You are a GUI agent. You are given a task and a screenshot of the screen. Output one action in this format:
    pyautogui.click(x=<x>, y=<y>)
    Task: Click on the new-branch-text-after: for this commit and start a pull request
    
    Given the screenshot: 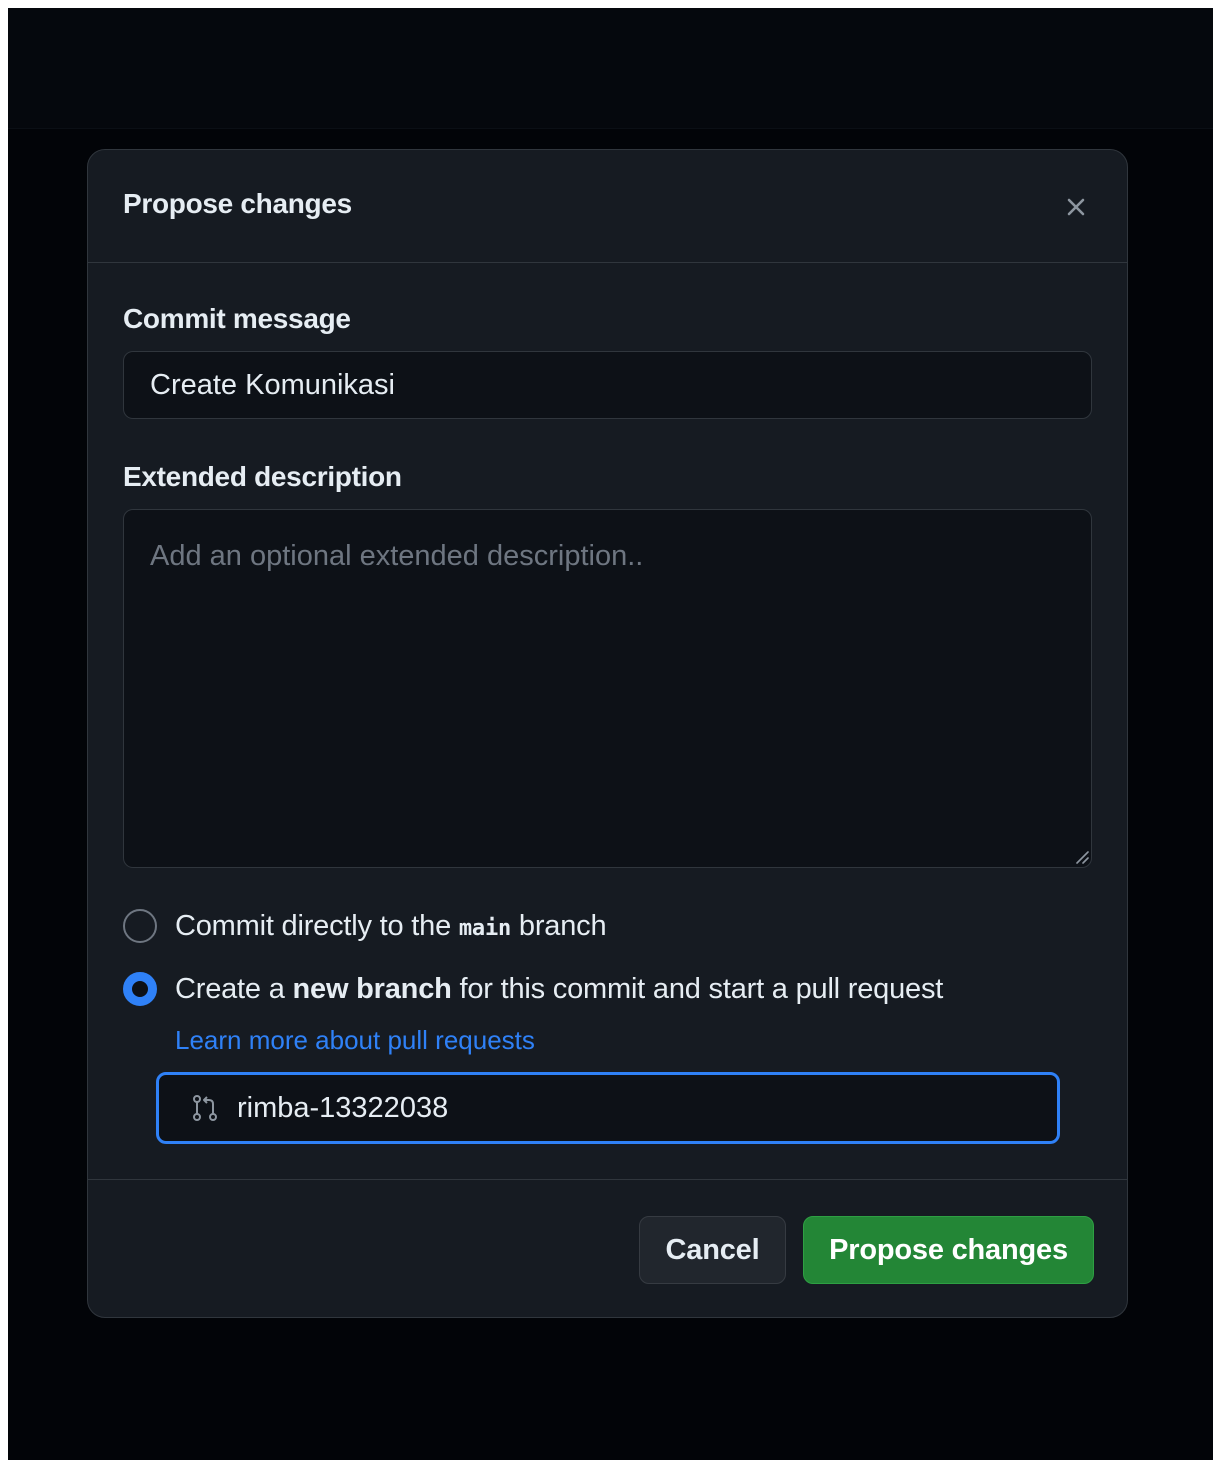 What is the action you would take?
    pyautogui.click(x=701, y=988)
    